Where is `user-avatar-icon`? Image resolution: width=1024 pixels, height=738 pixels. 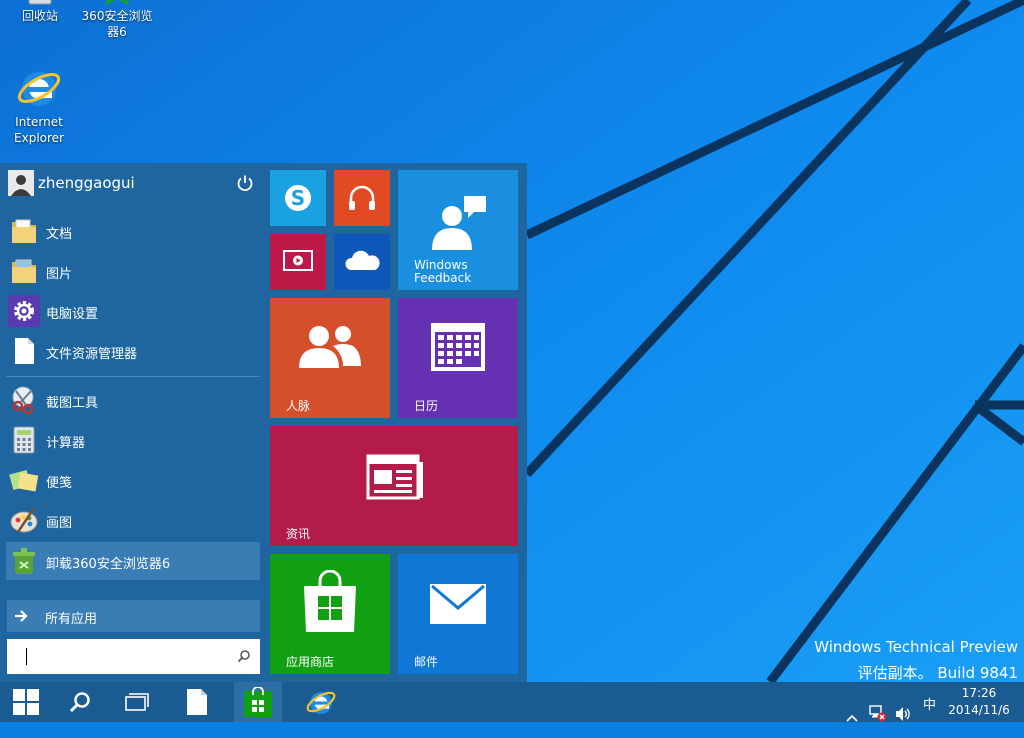 user-avatar-icon is located at coordinates (21, 183).